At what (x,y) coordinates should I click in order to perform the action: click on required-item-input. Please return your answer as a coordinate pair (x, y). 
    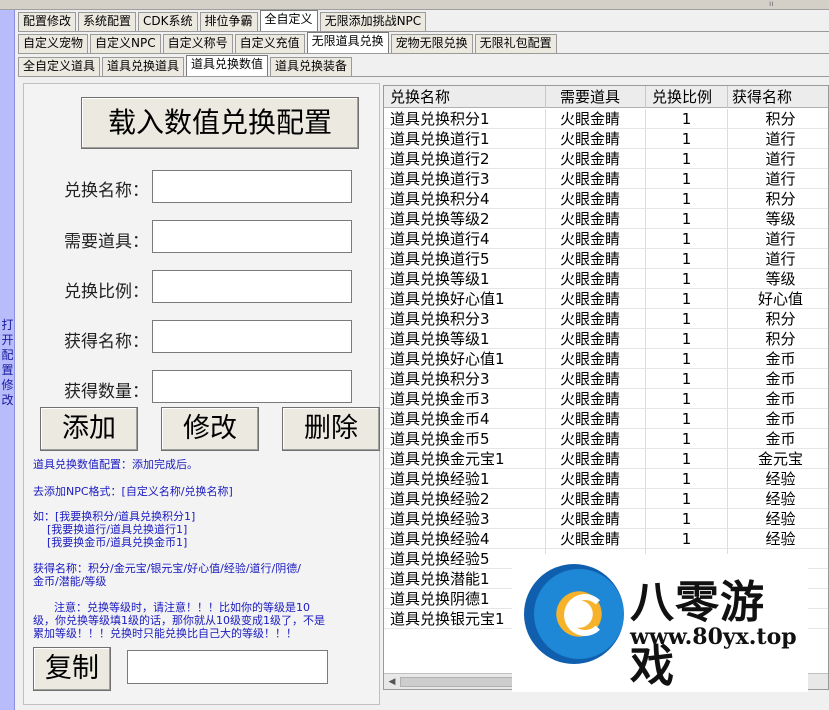
    Looking at the image, I should click on (252, 236).